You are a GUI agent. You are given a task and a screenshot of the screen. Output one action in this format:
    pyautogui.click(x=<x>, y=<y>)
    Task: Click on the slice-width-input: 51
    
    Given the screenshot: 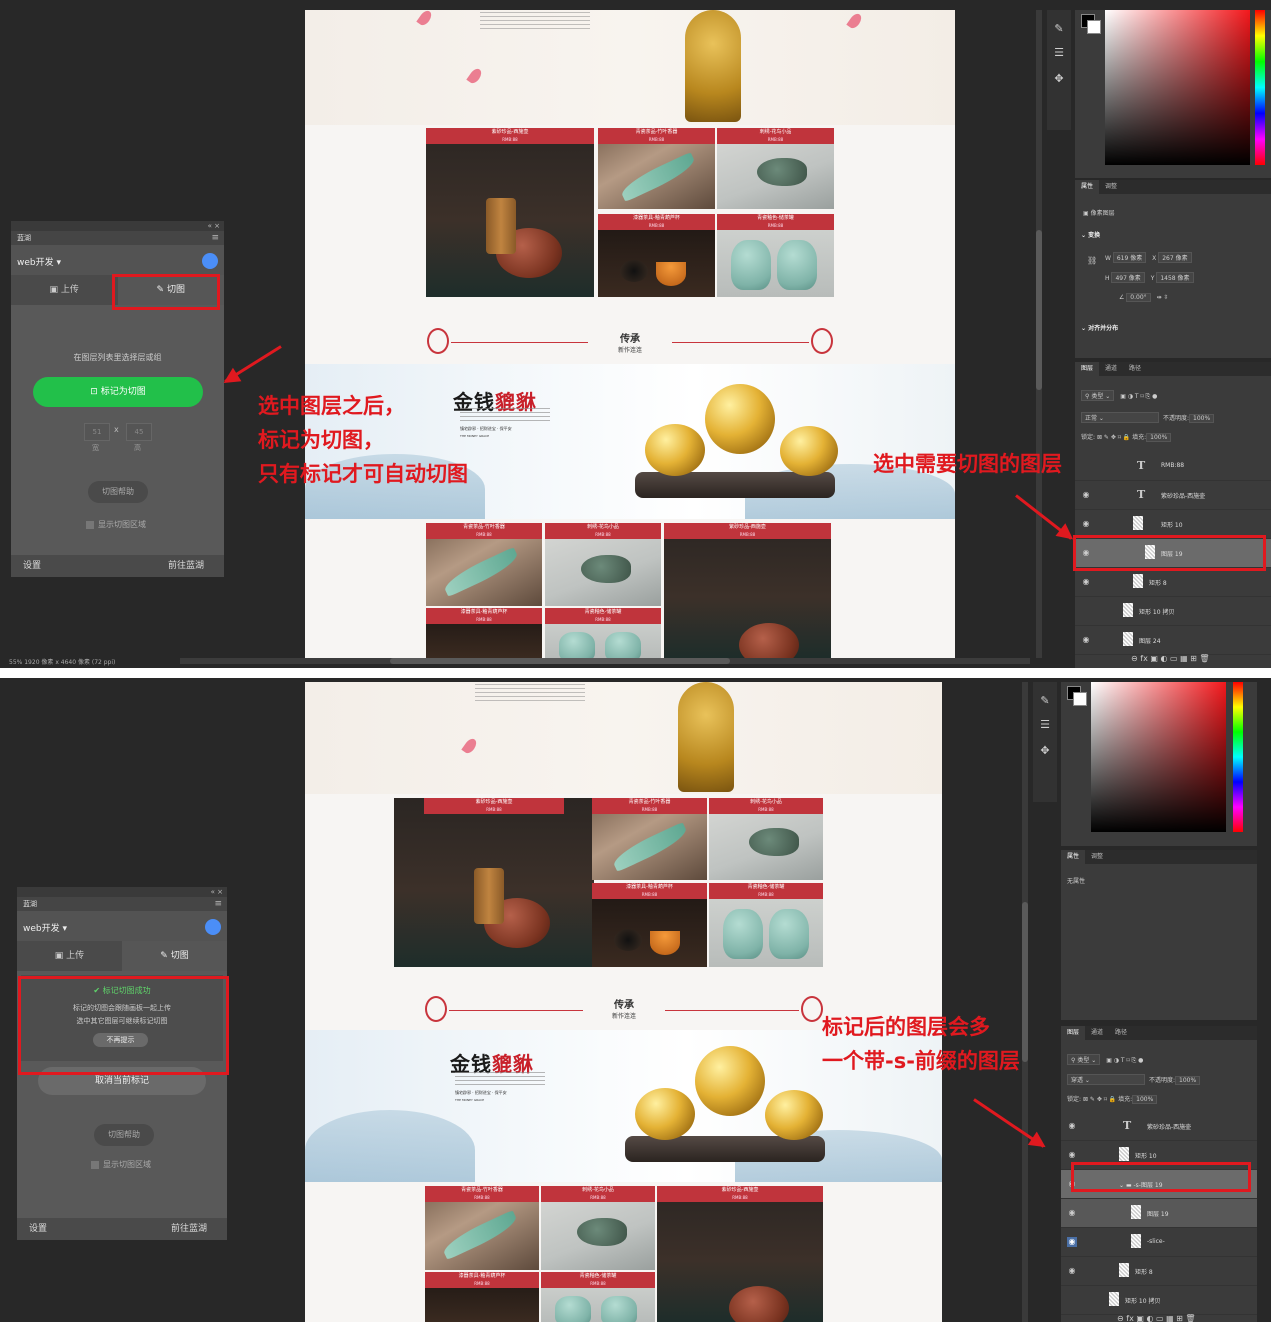 What is the action you would take?
    pyautogui.click(x=97, y=432)
    